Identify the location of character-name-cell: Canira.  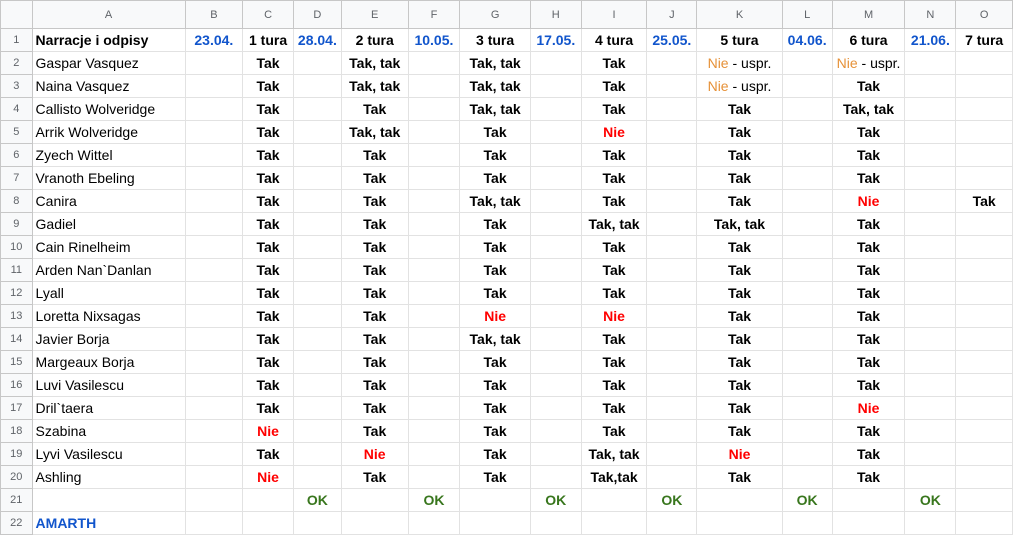
(108, 201).